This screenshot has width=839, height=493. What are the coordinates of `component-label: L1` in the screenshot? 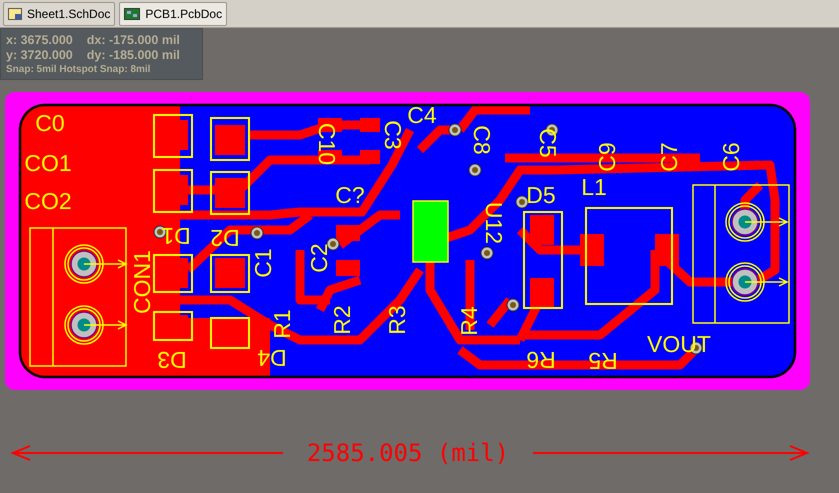 It's located at (594, 187).